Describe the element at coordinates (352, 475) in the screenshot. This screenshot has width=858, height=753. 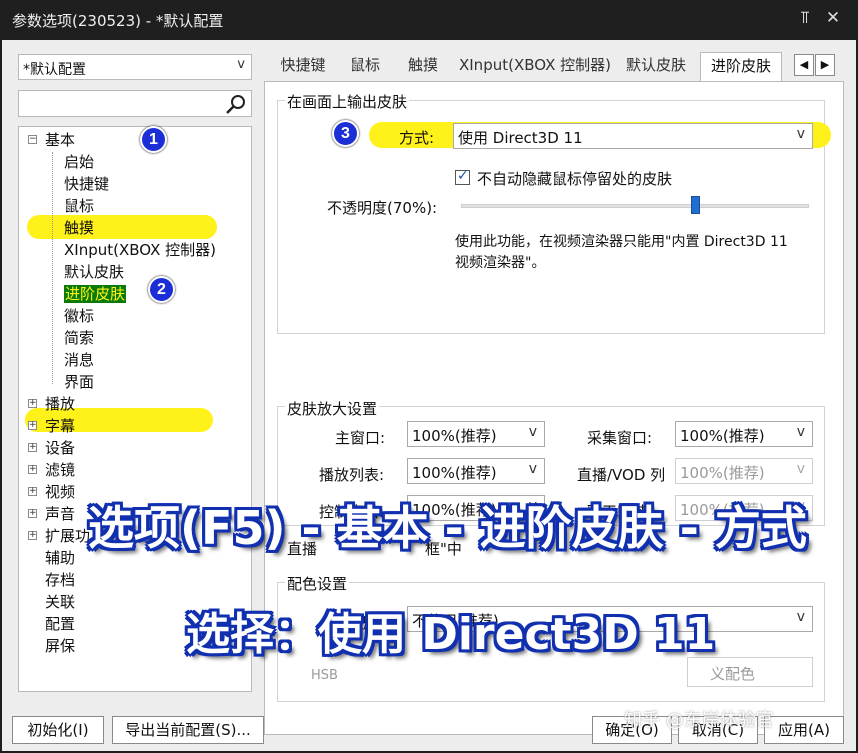
I see `playlist-label: 播放列表:` at that location.